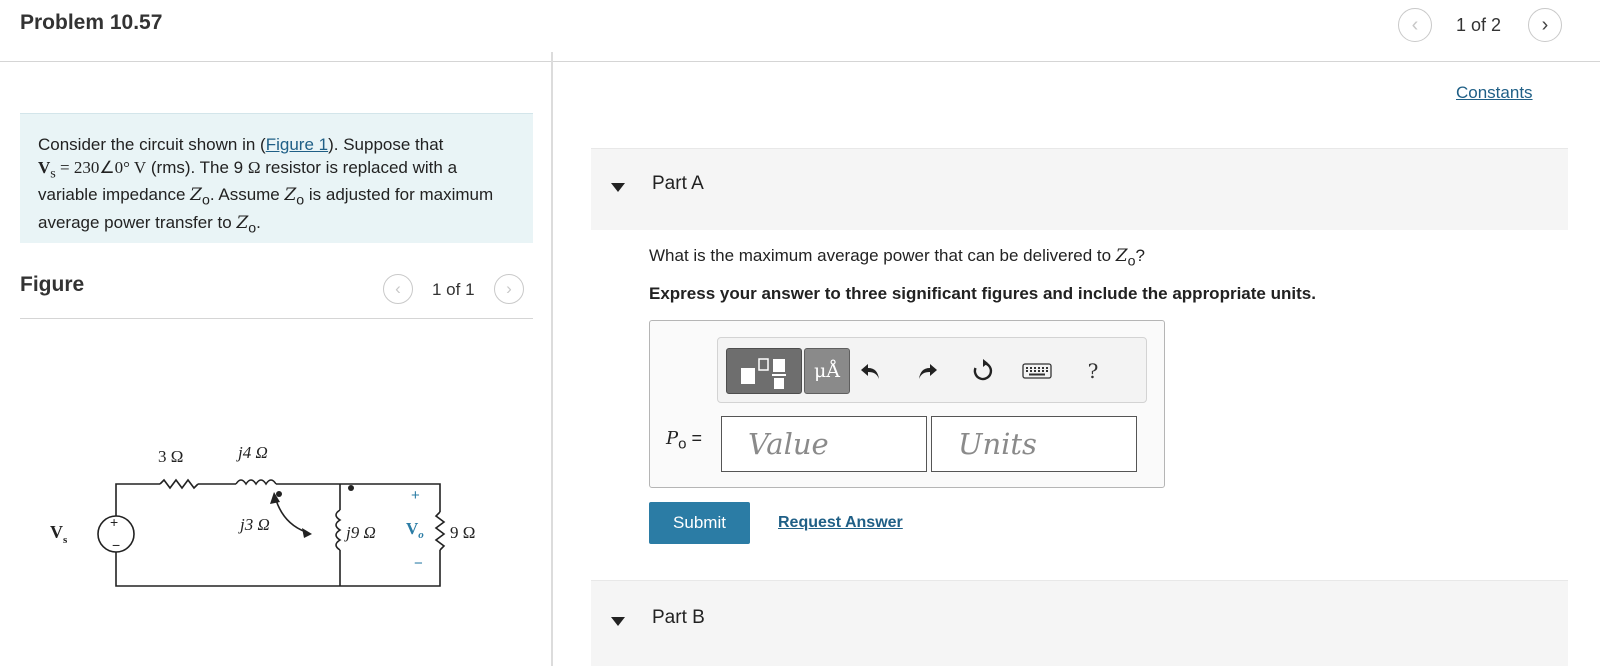 The image size is (1600, 666). What do you see at coordinates (552, 359) in the screenshot?
I see `panel-divider` at bounding box center [552, 359].